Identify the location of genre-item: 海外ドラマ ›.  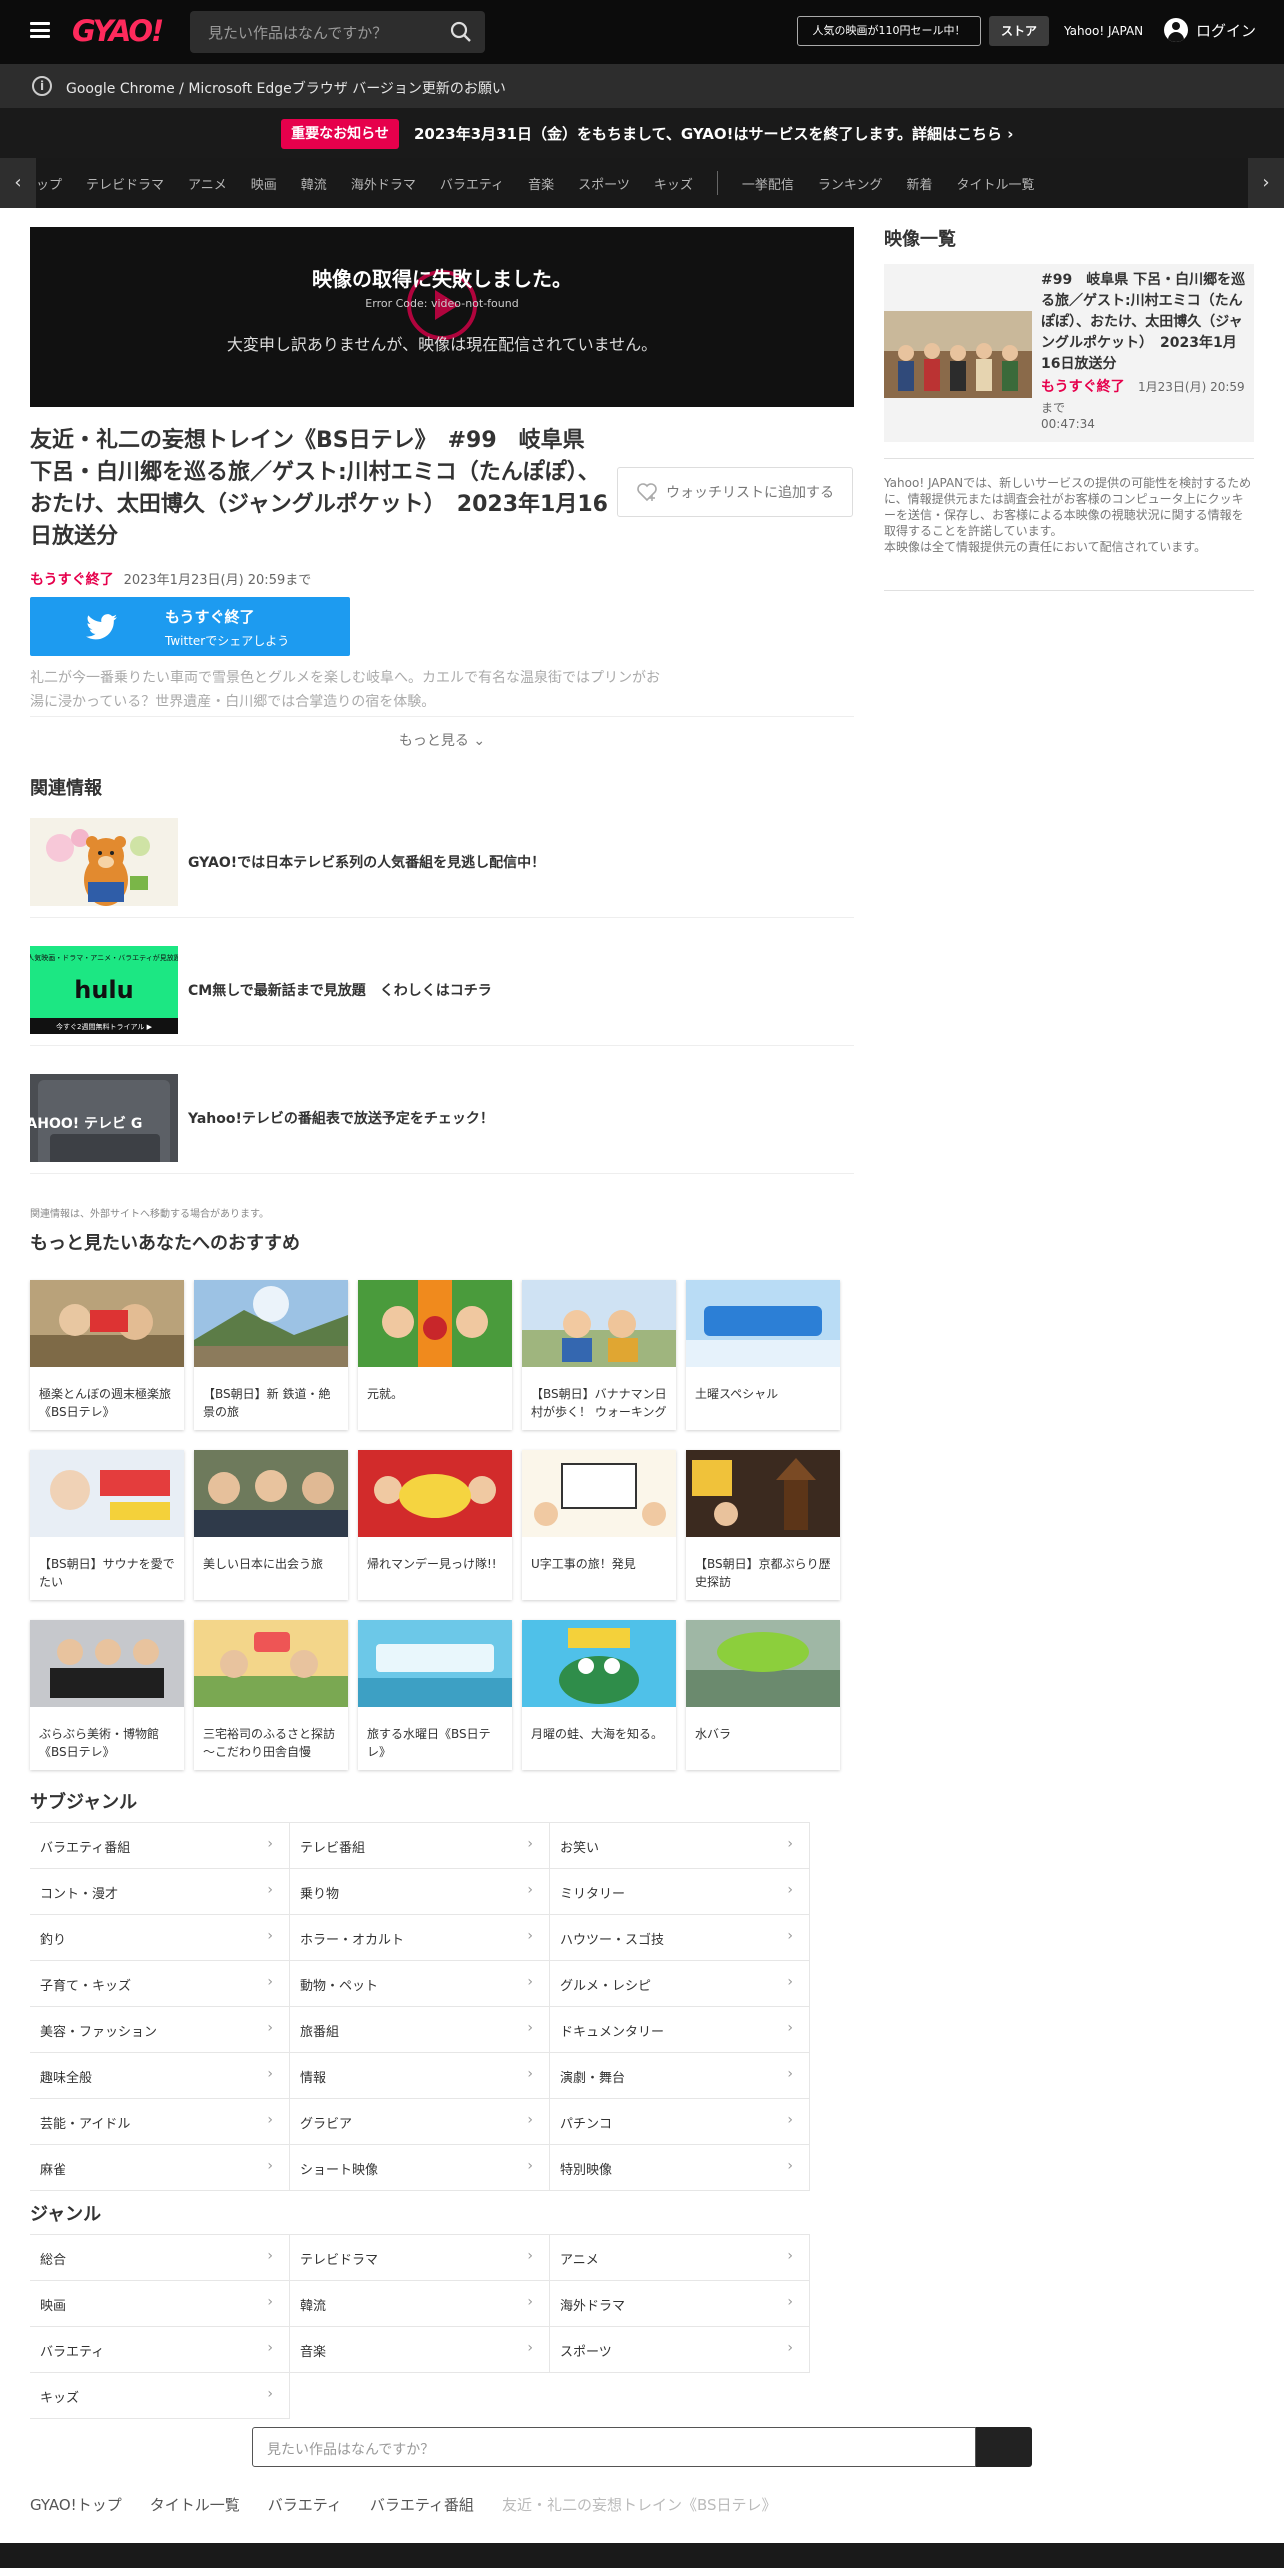
(680, 2304).